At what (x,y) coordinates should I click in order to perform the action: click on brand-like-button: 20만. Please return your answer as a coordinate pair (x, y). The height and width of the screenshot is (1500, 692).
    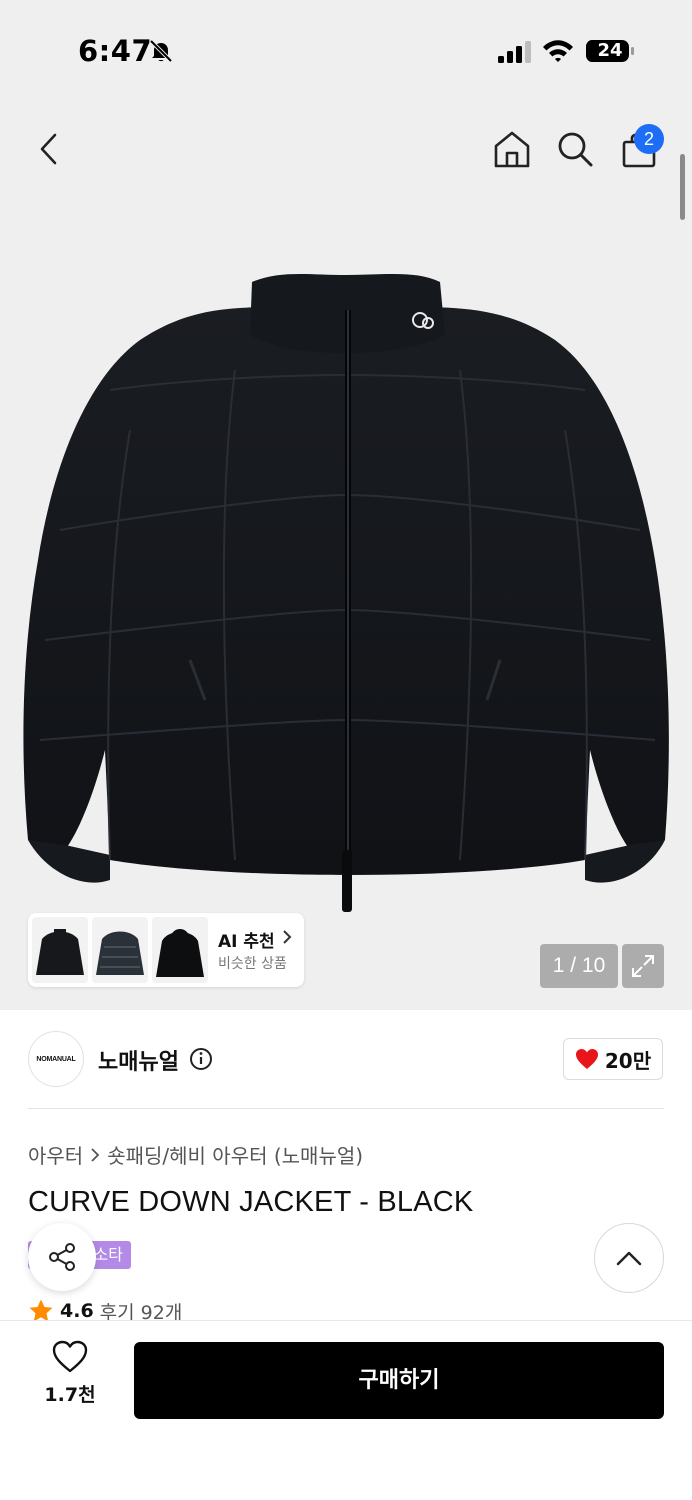
    Looking at the image, I should click on (613, 1059).